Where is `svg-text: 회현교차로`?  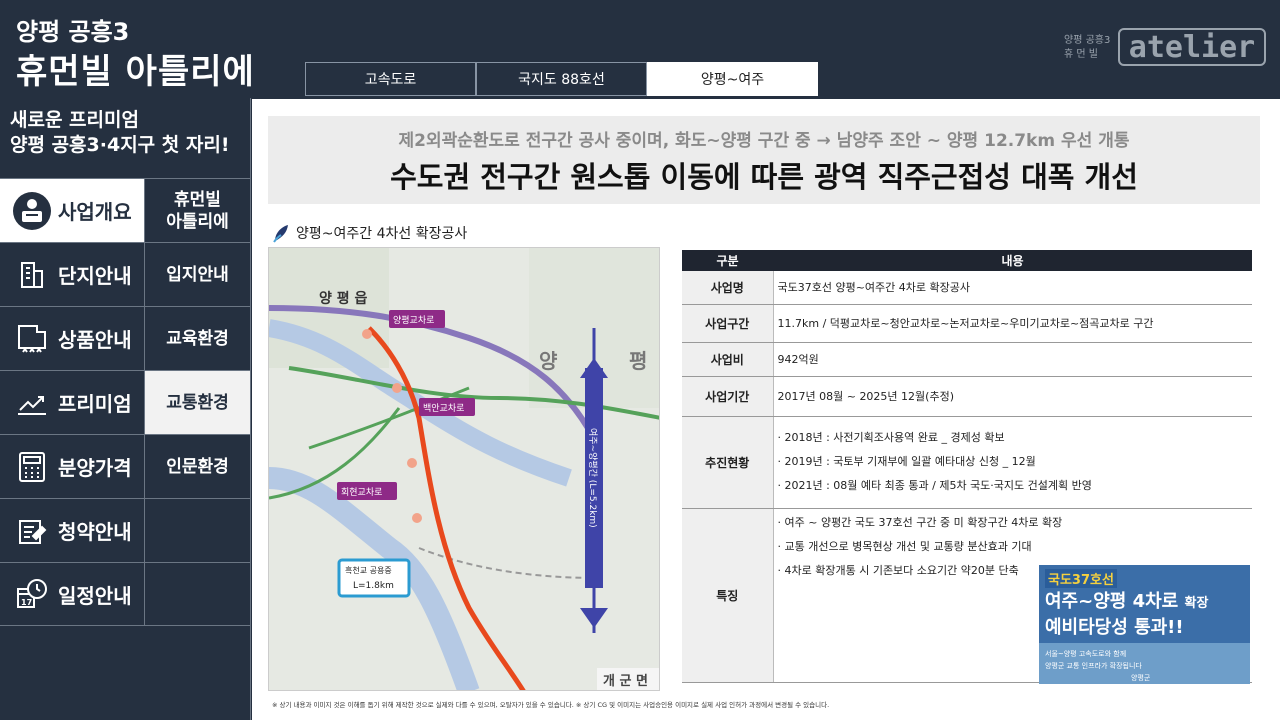
svg-text: 회현교차로 is located at coordinates (361, 492).